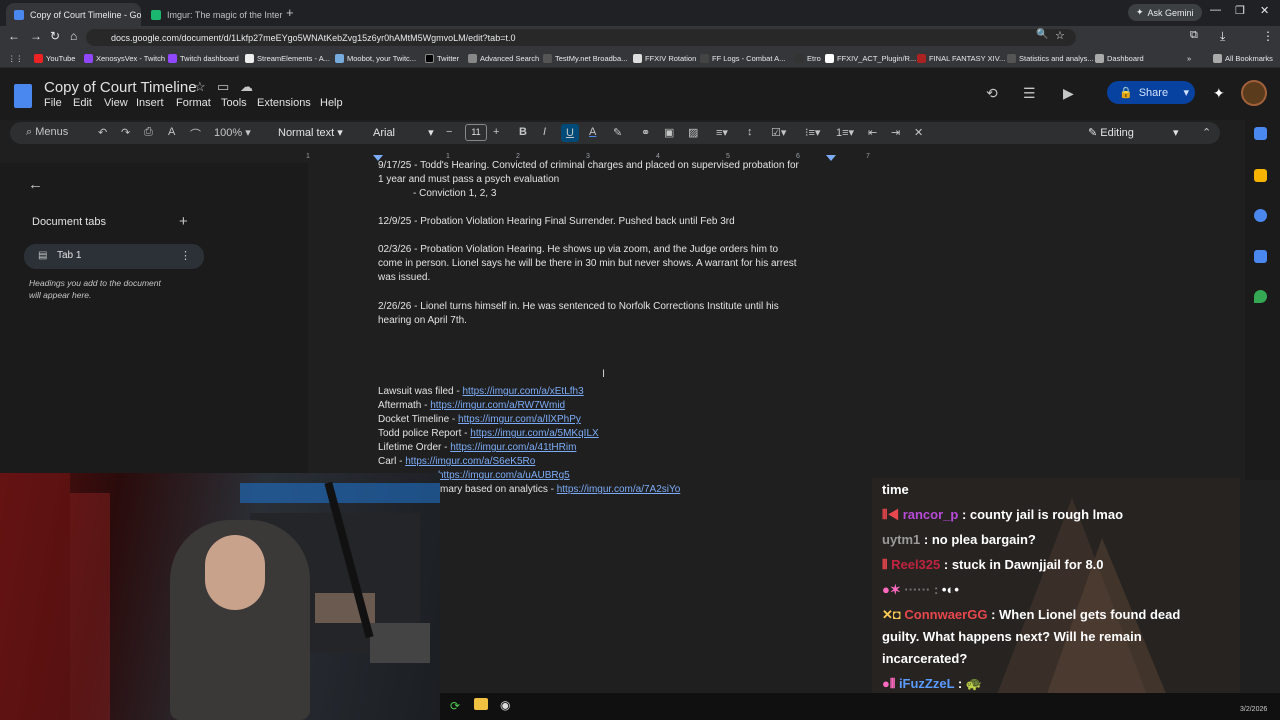  Describe the element at coordinates (54, 58) in the screenshot. I see `bookmark-youtube: YouTube` at that location.